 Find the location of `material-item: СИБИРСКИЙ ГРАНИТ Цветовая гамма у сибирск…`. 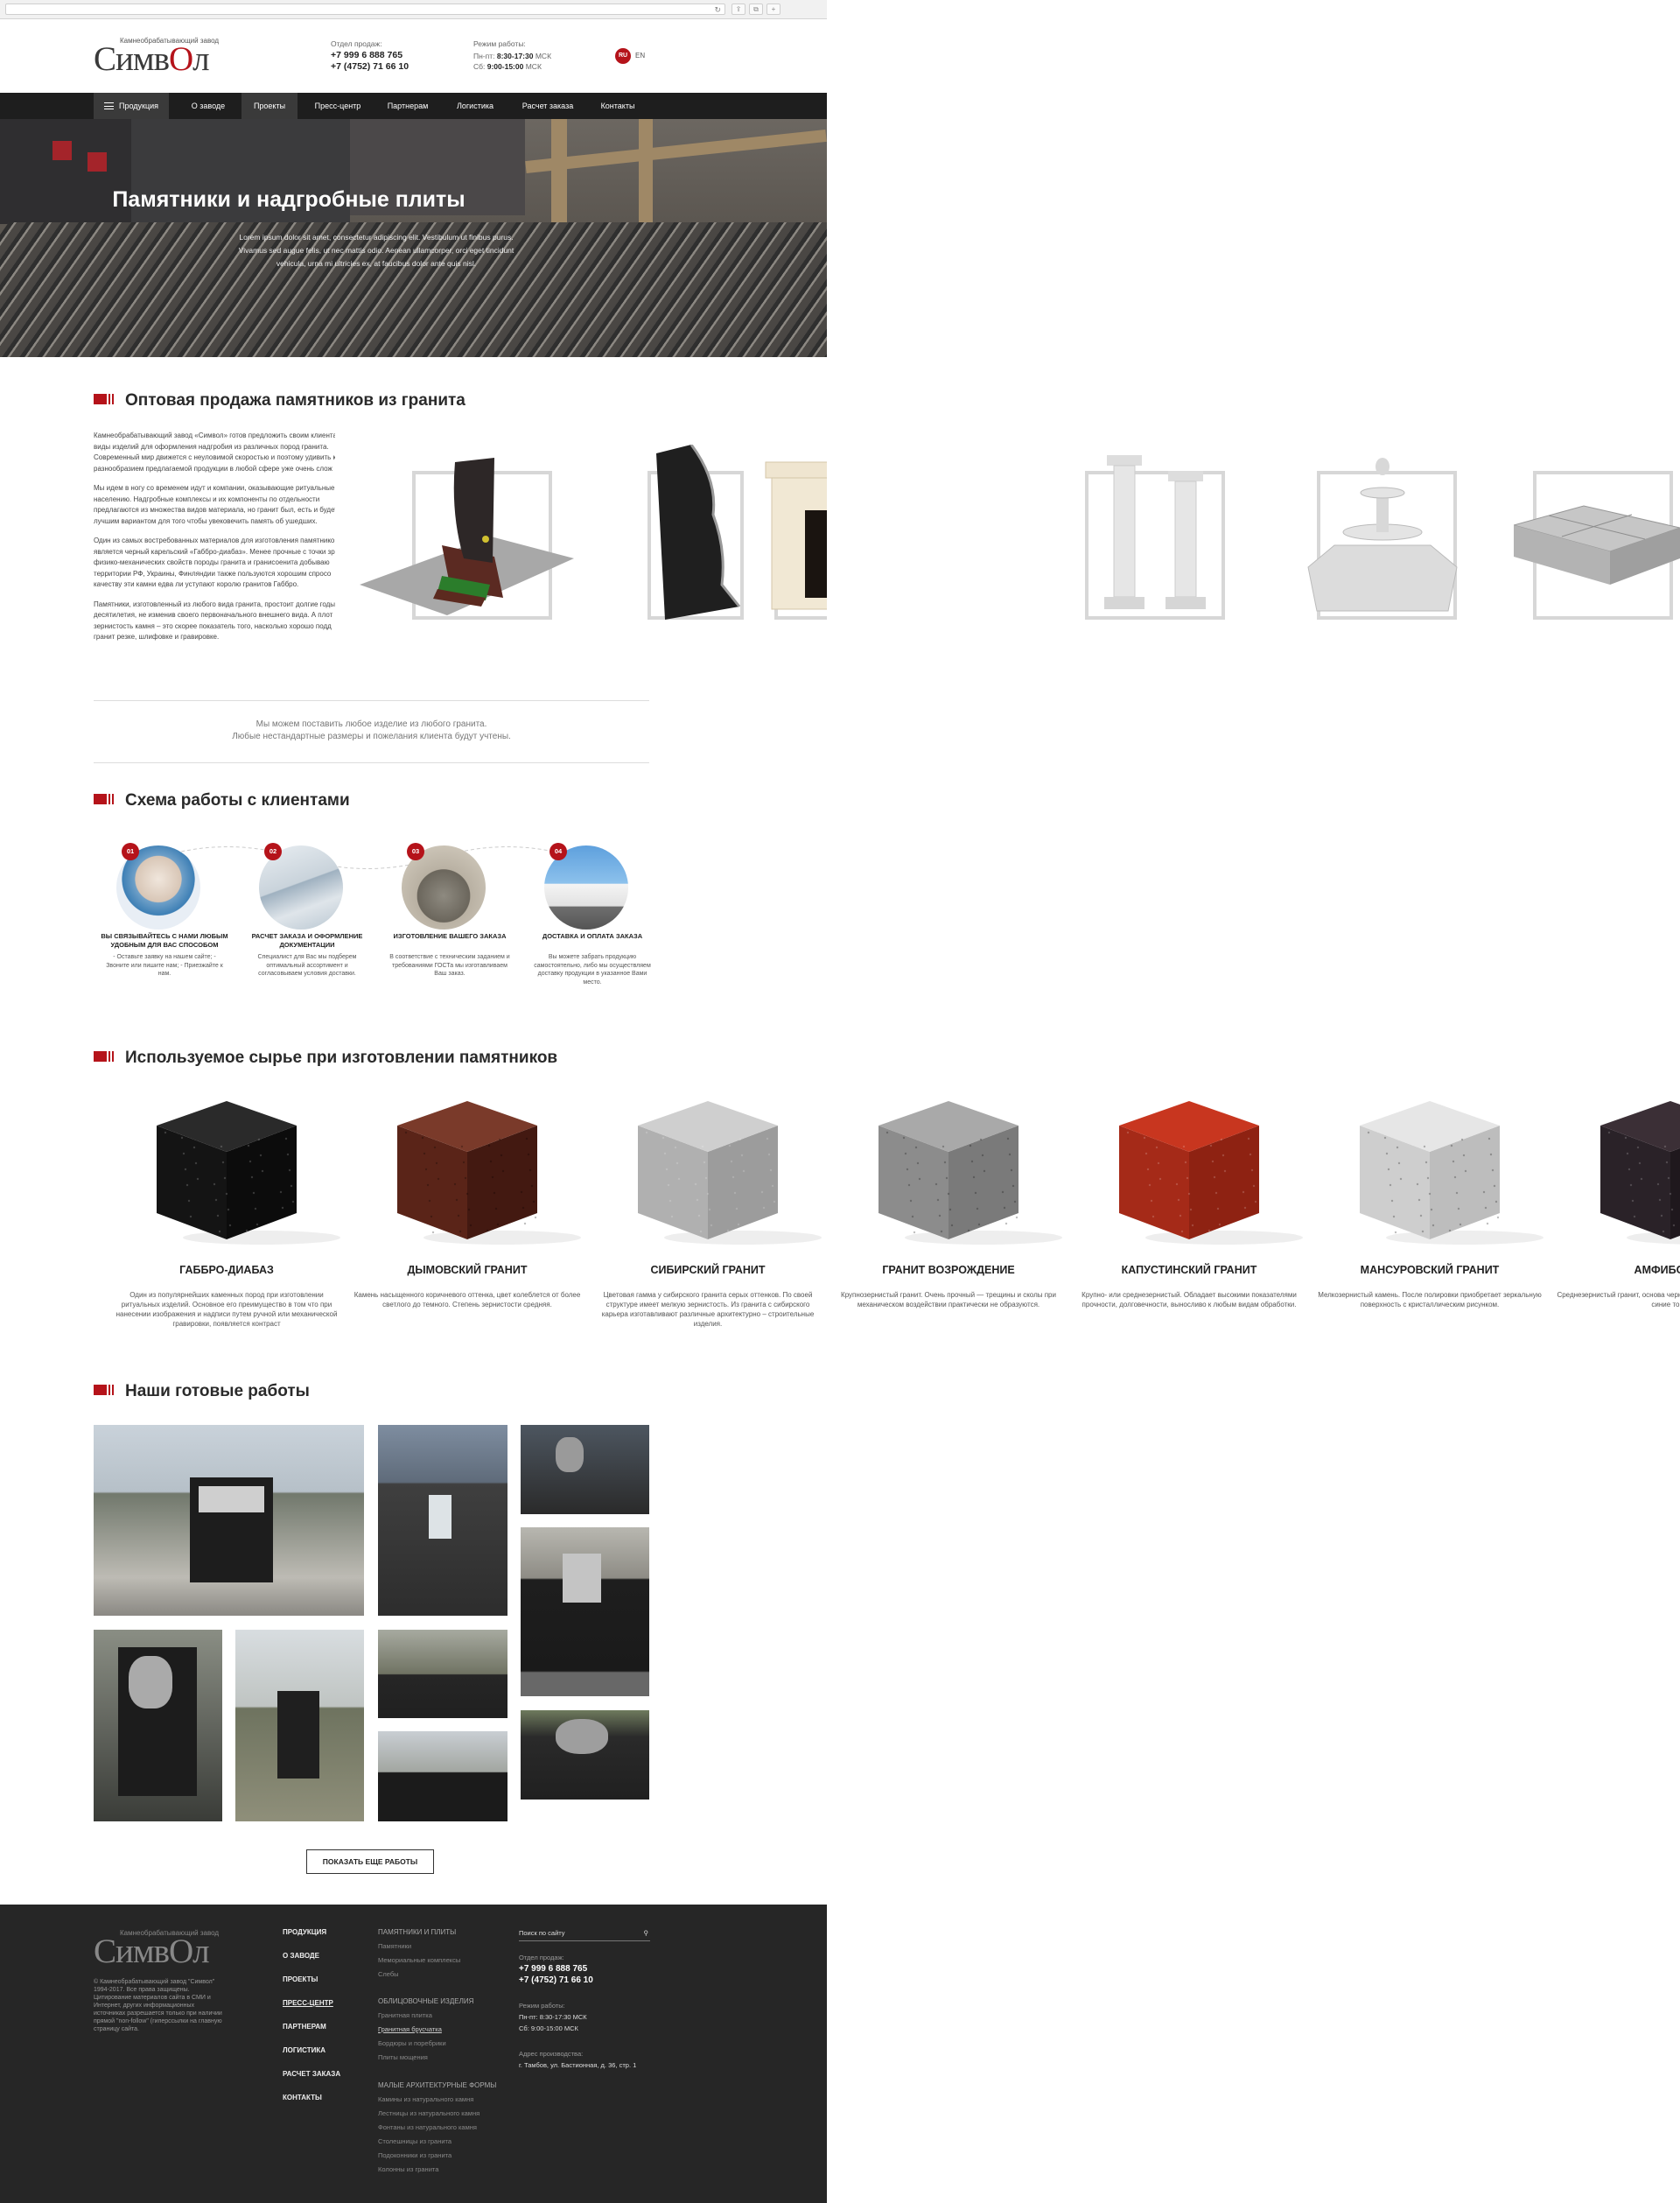

material-item: СИБИРСКИЙ ГРАНИТ Цветовая гамма у сибирск… is located at coordinates (712, 1222).